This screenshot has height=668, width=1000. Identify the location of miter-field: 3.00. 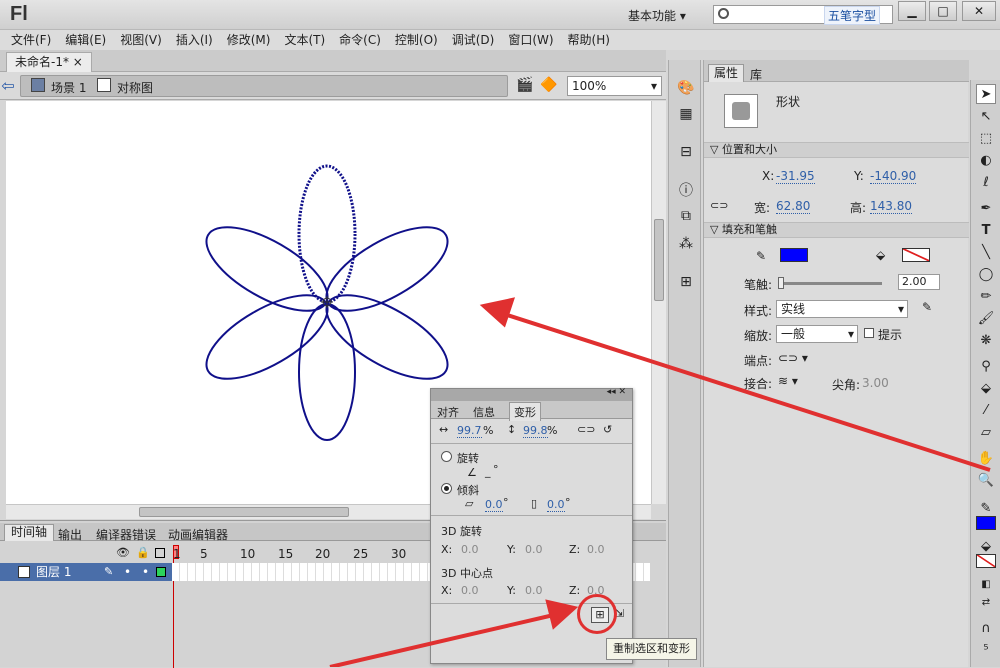
(875, 383).